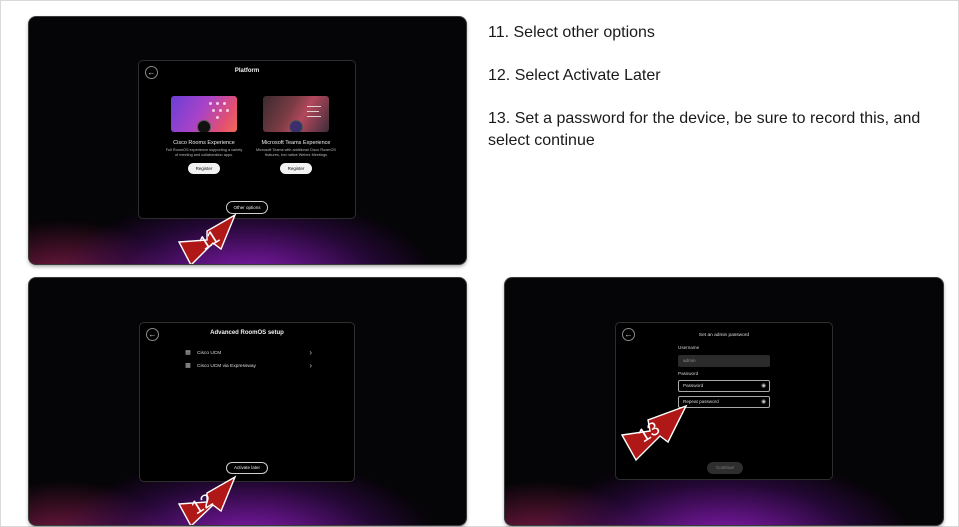  Describe the element at coordinates (296, 143) in the screenshot. I see `card-title: Microsoft Teams Experience` at that location.